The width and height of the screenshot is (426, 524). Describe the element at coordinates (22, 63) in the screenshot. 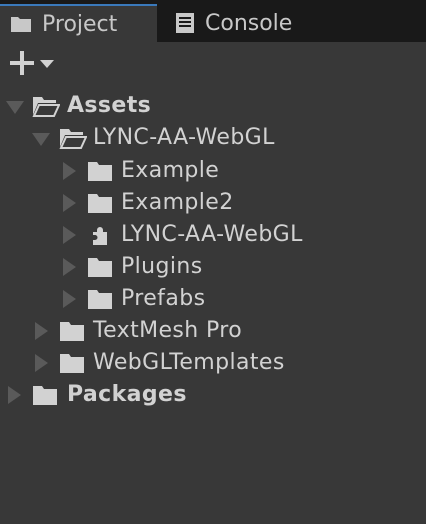

I see `plus-icon` at that location.